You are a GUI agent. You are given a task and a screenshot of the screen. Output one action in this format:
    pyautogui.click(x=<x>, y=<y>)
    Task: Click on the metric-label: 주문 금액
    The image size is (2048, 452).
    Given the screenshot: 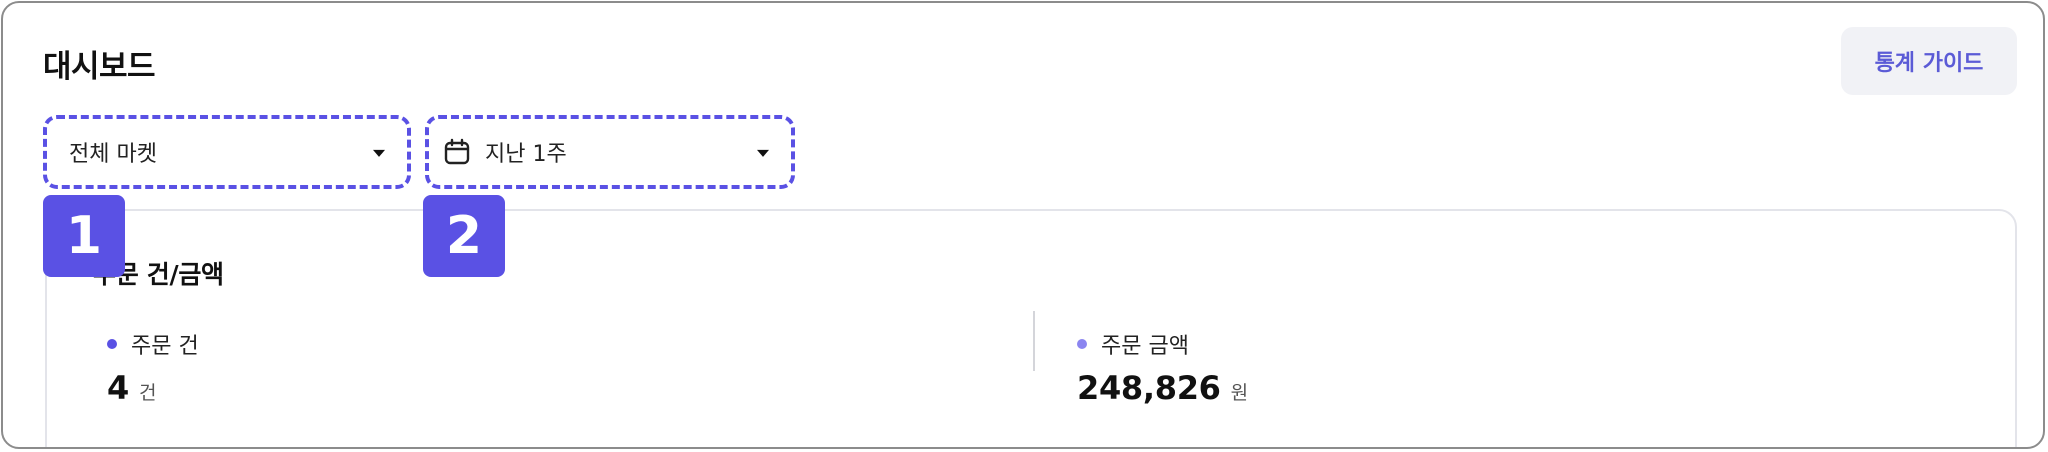 What is the action you would take?
    pyautogui.click(x=1145, y=346)
    